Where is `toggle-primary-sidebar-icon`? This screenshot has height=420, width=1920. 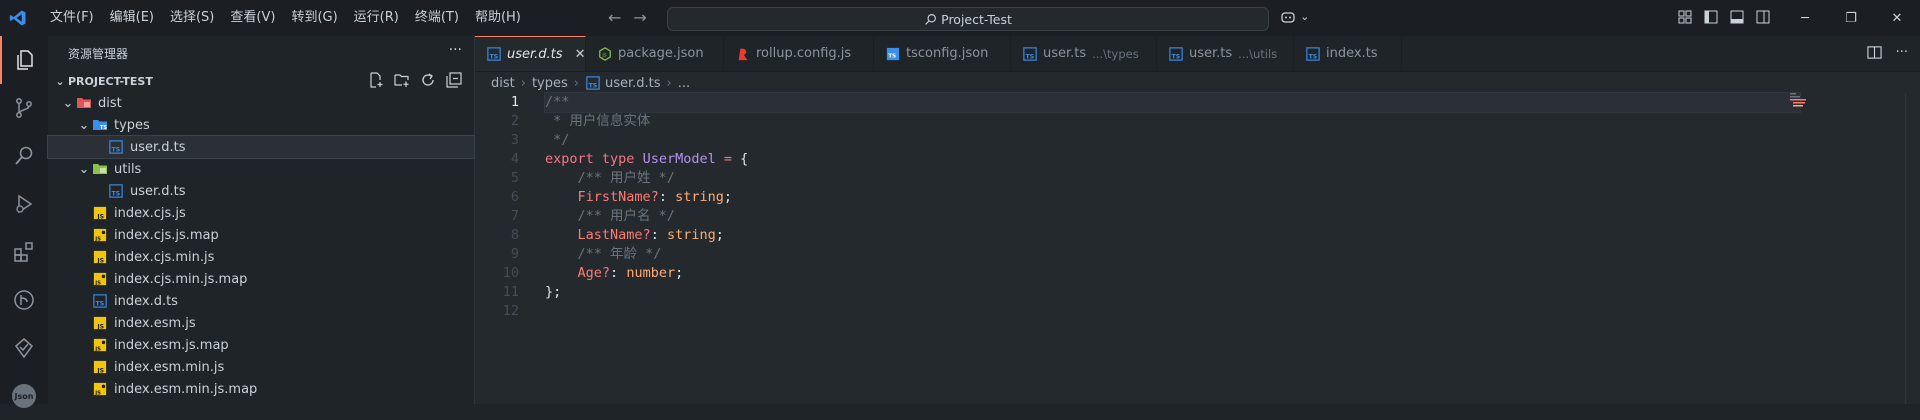 toggle-primary-sidebar-icon is located at coordinates (1711, 17).